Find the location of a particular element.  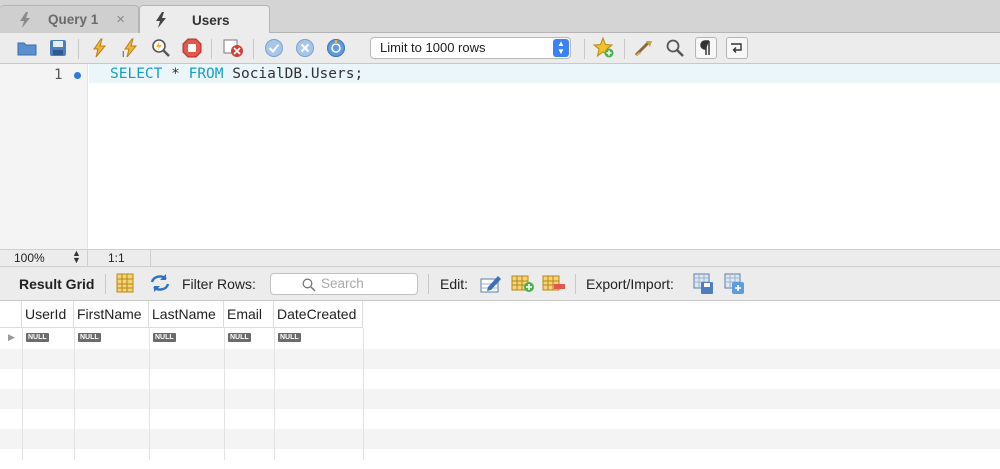

statement-marker-icon is located at coordinates (77, 75).